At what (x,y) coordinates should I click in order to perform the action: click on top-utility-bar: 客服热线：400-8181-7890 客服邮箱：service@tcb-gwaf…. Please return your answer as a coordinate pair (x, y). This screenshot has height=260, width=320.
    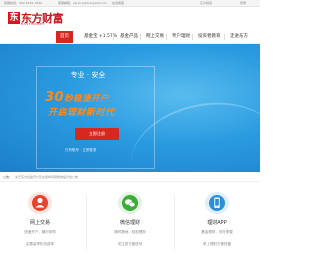
    Looking at the image, I should click on (130, 3).